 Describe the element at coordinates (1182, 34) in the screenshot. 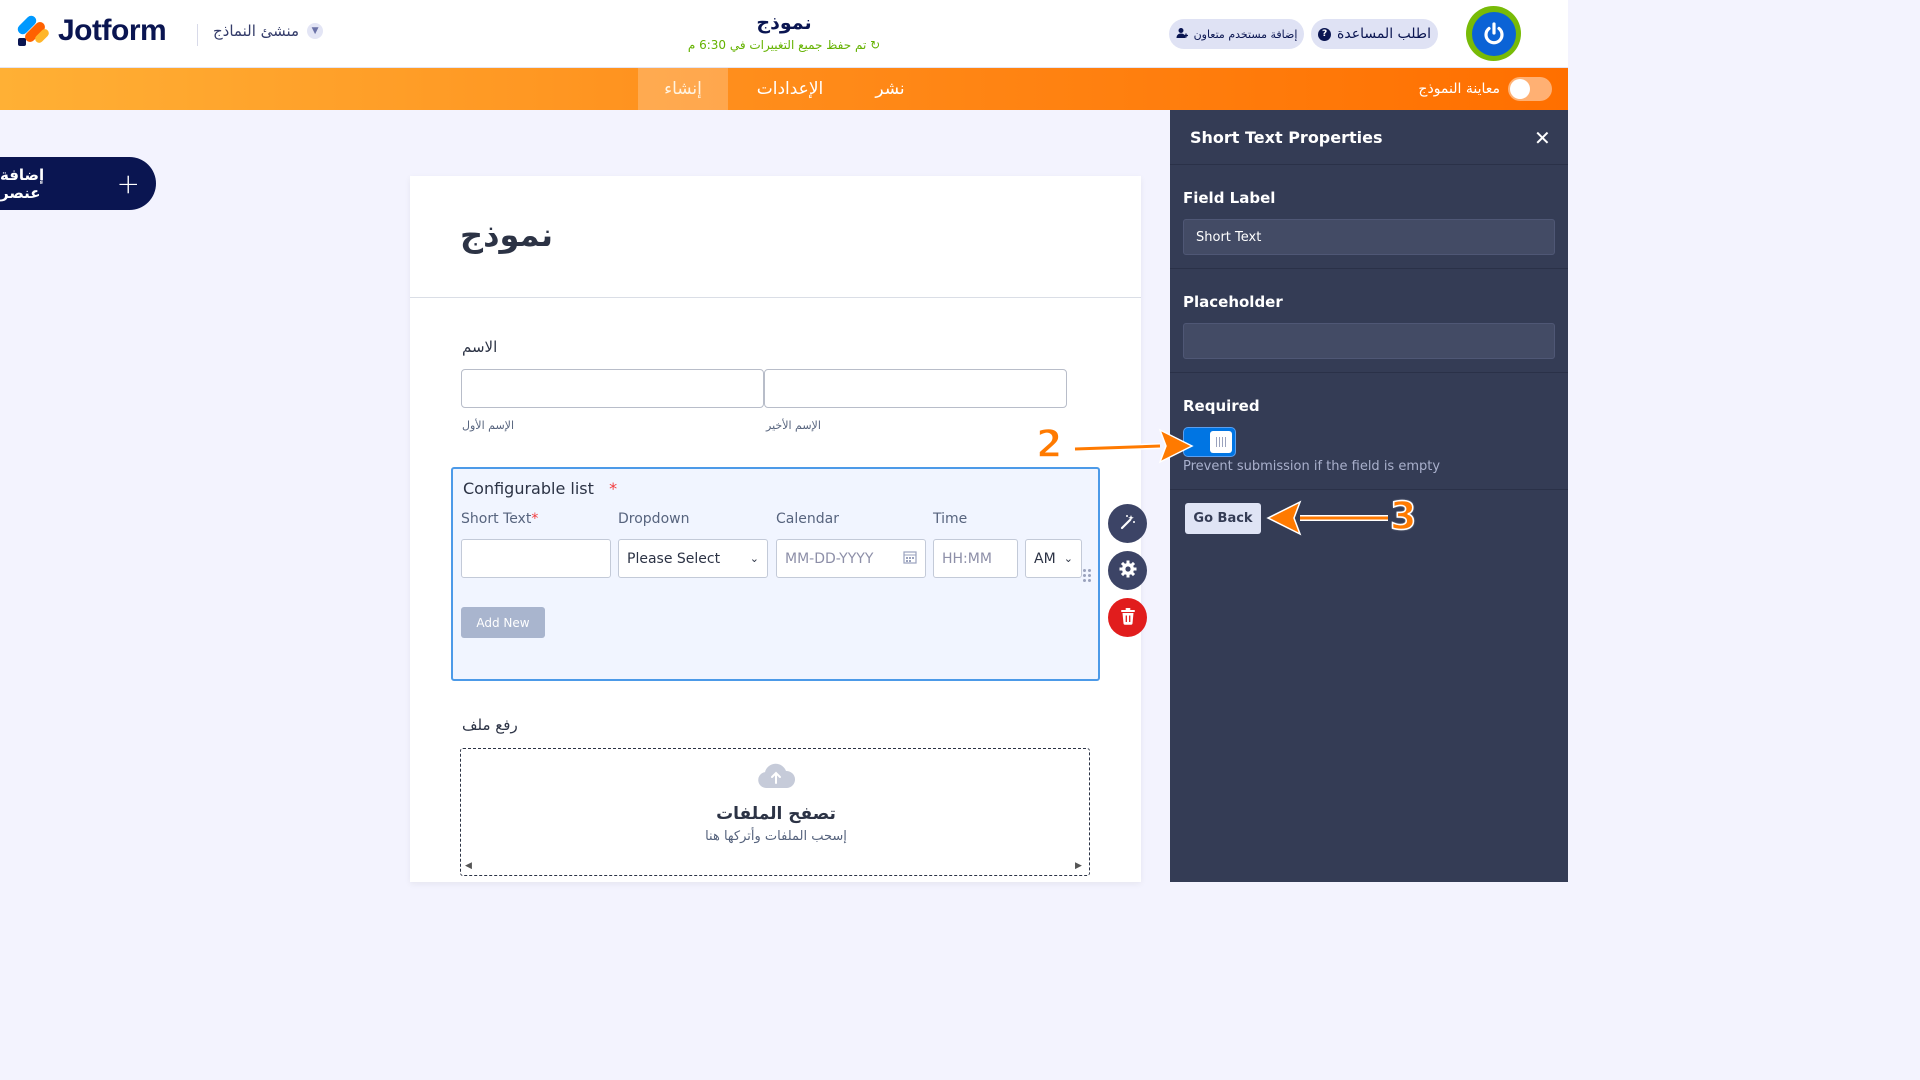

I see `add-user-icon` at that location.